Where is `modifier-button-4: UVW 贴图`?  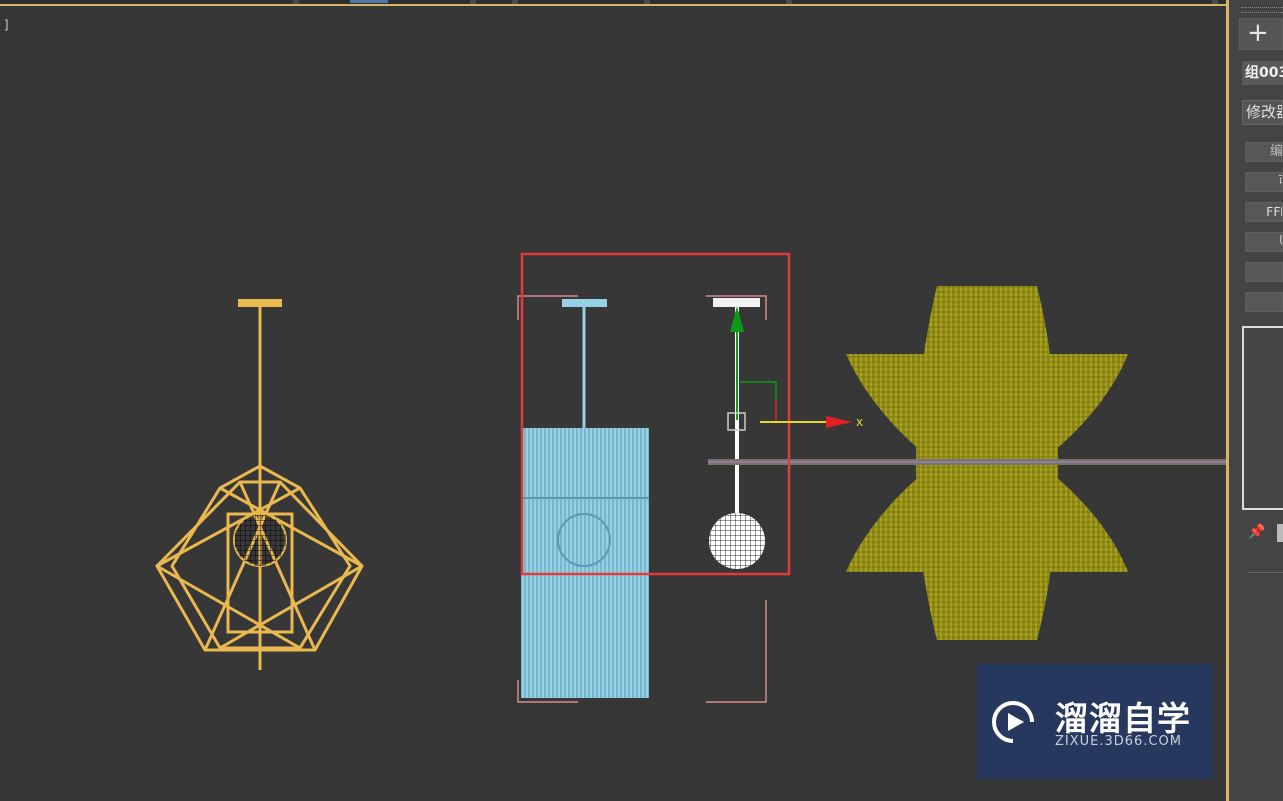
modifier-button-4: UVW 贴图 is located at coordinates (1264, 242).